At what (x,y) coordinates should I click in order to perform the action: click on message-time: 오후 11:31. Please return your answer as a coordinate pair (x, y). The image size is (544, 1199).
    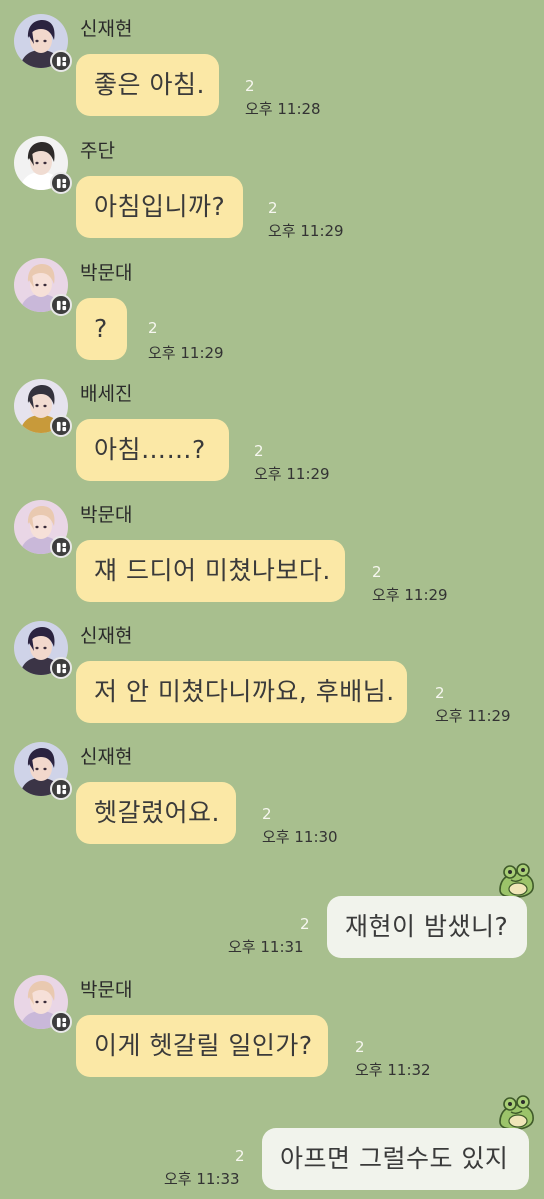
    Looking at the image, I should click on (266, 947).